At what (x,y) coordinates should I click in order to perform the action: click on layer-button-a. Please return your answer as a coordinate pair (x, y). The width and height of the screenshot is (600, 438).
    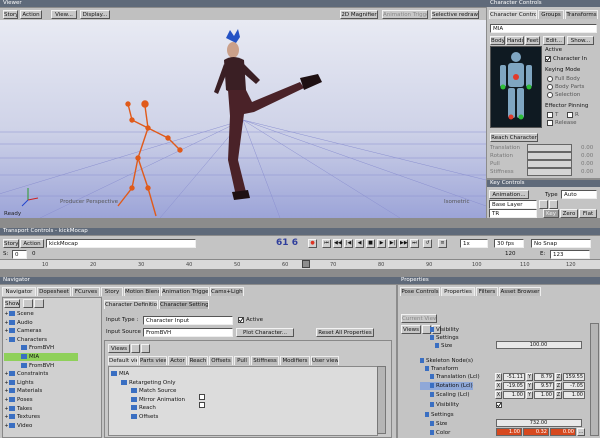
    Looking at the image, I should click on (543, 204).